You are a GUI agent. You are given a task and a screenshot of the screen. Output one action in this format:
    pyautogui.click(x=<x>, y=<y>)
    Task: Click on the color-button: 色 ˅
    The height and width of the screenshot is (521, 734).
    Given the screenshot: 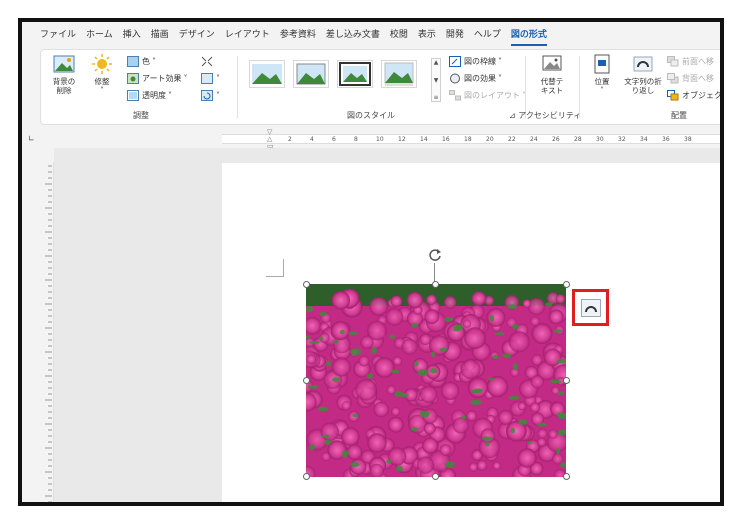 What is the action you would take?
    pyautogui.click(x=141, y=61)
    